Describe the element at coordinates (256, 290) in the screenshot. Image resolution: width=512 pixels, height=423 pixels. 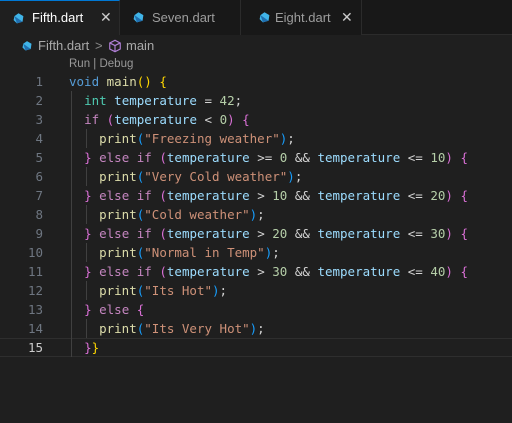
I see `code-line: 12 print("Its Hot");` at that location.